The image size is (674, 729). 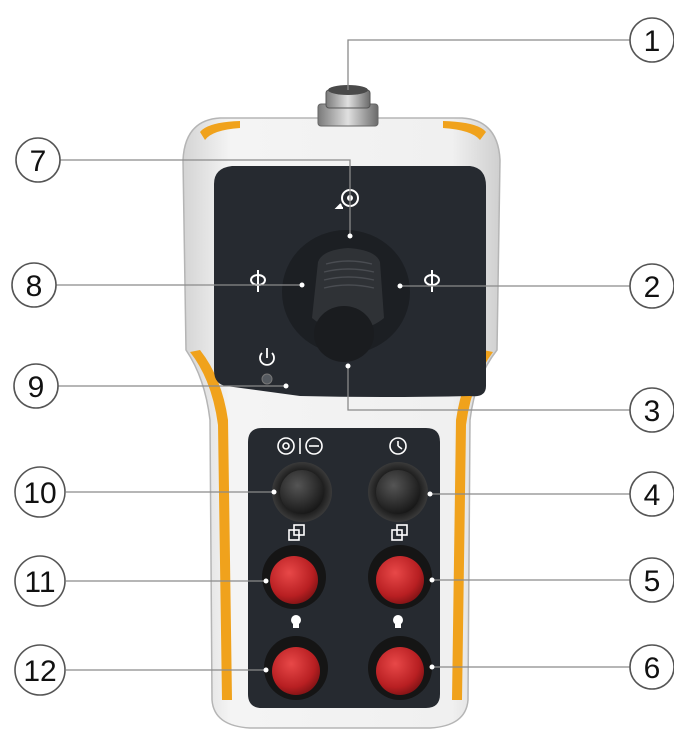 I want to click on leader-5-dot, so click(x=432, y=580).